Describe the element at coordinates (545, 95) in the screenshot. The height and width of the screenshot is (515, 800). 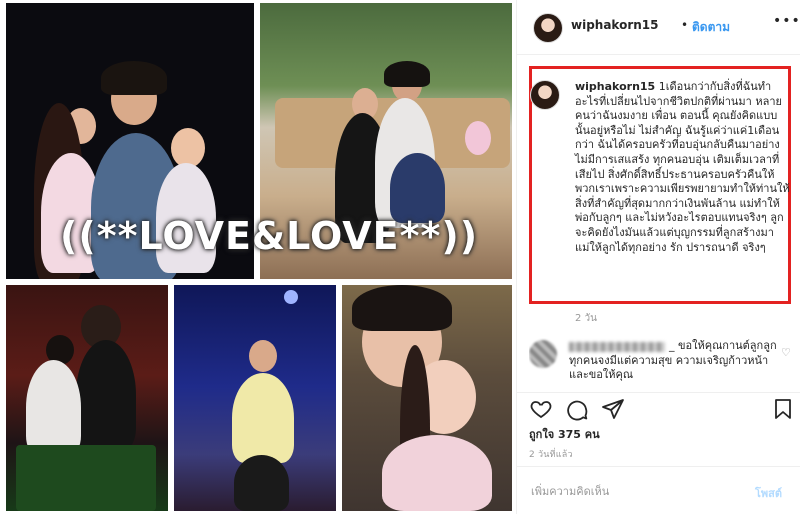
I see `caption-avatar` at that location.